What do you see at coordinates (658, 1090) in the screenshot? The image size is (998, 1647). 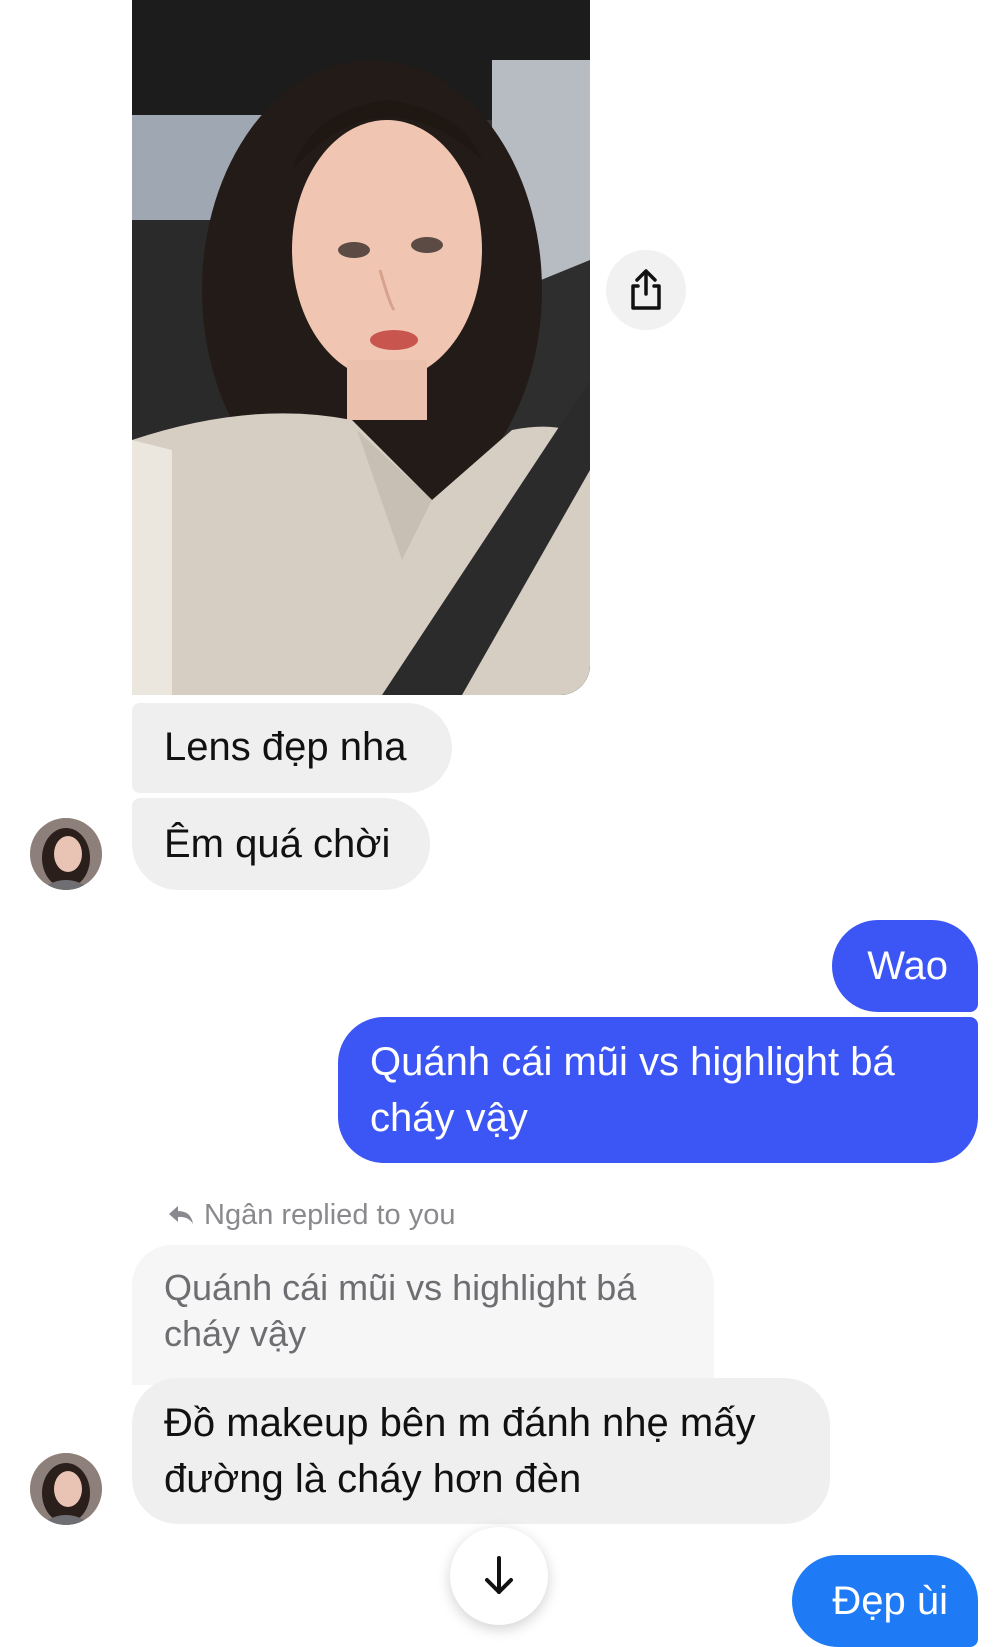 I see `message-bubble-outgoing: Quánh cái mũi vs highlight bá cháy vậy` at bounding box center [658, 1090].